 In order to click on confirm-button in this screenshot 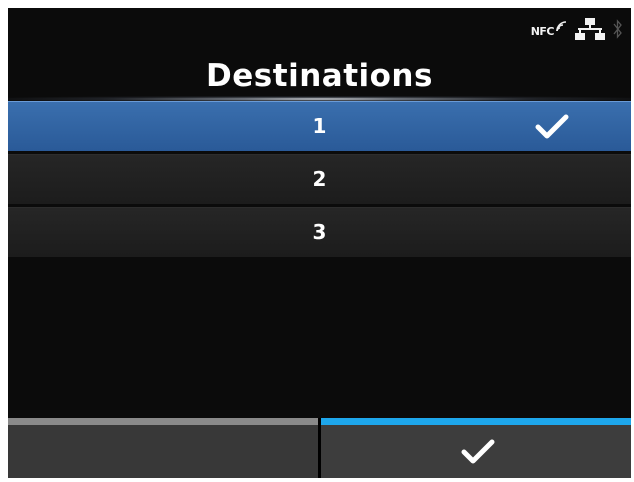, I will do `click(476, 448)`.